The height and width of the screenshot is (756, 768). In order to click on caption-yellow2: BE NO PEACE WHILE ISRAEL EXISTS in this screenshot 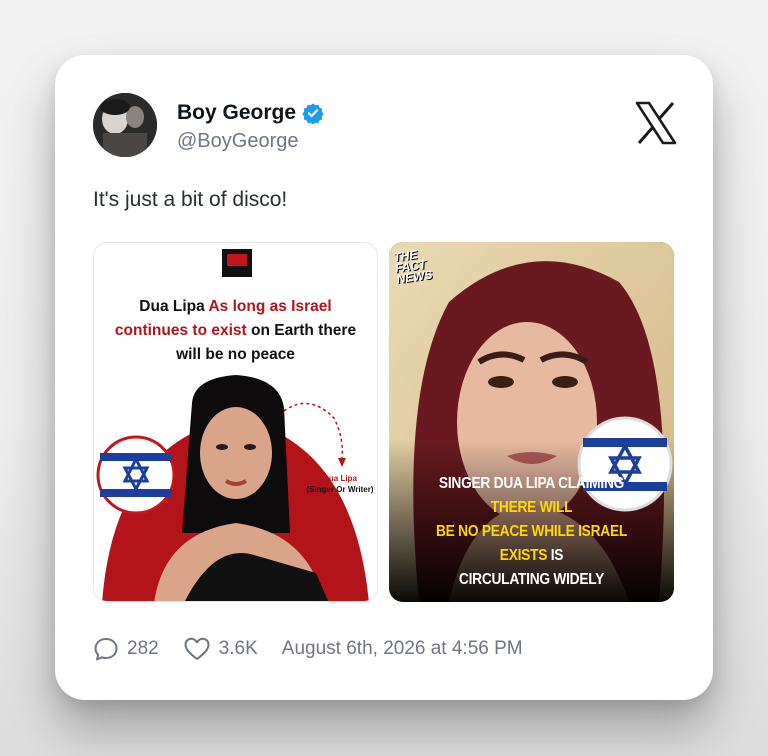, I will do `click(531, 543)`.